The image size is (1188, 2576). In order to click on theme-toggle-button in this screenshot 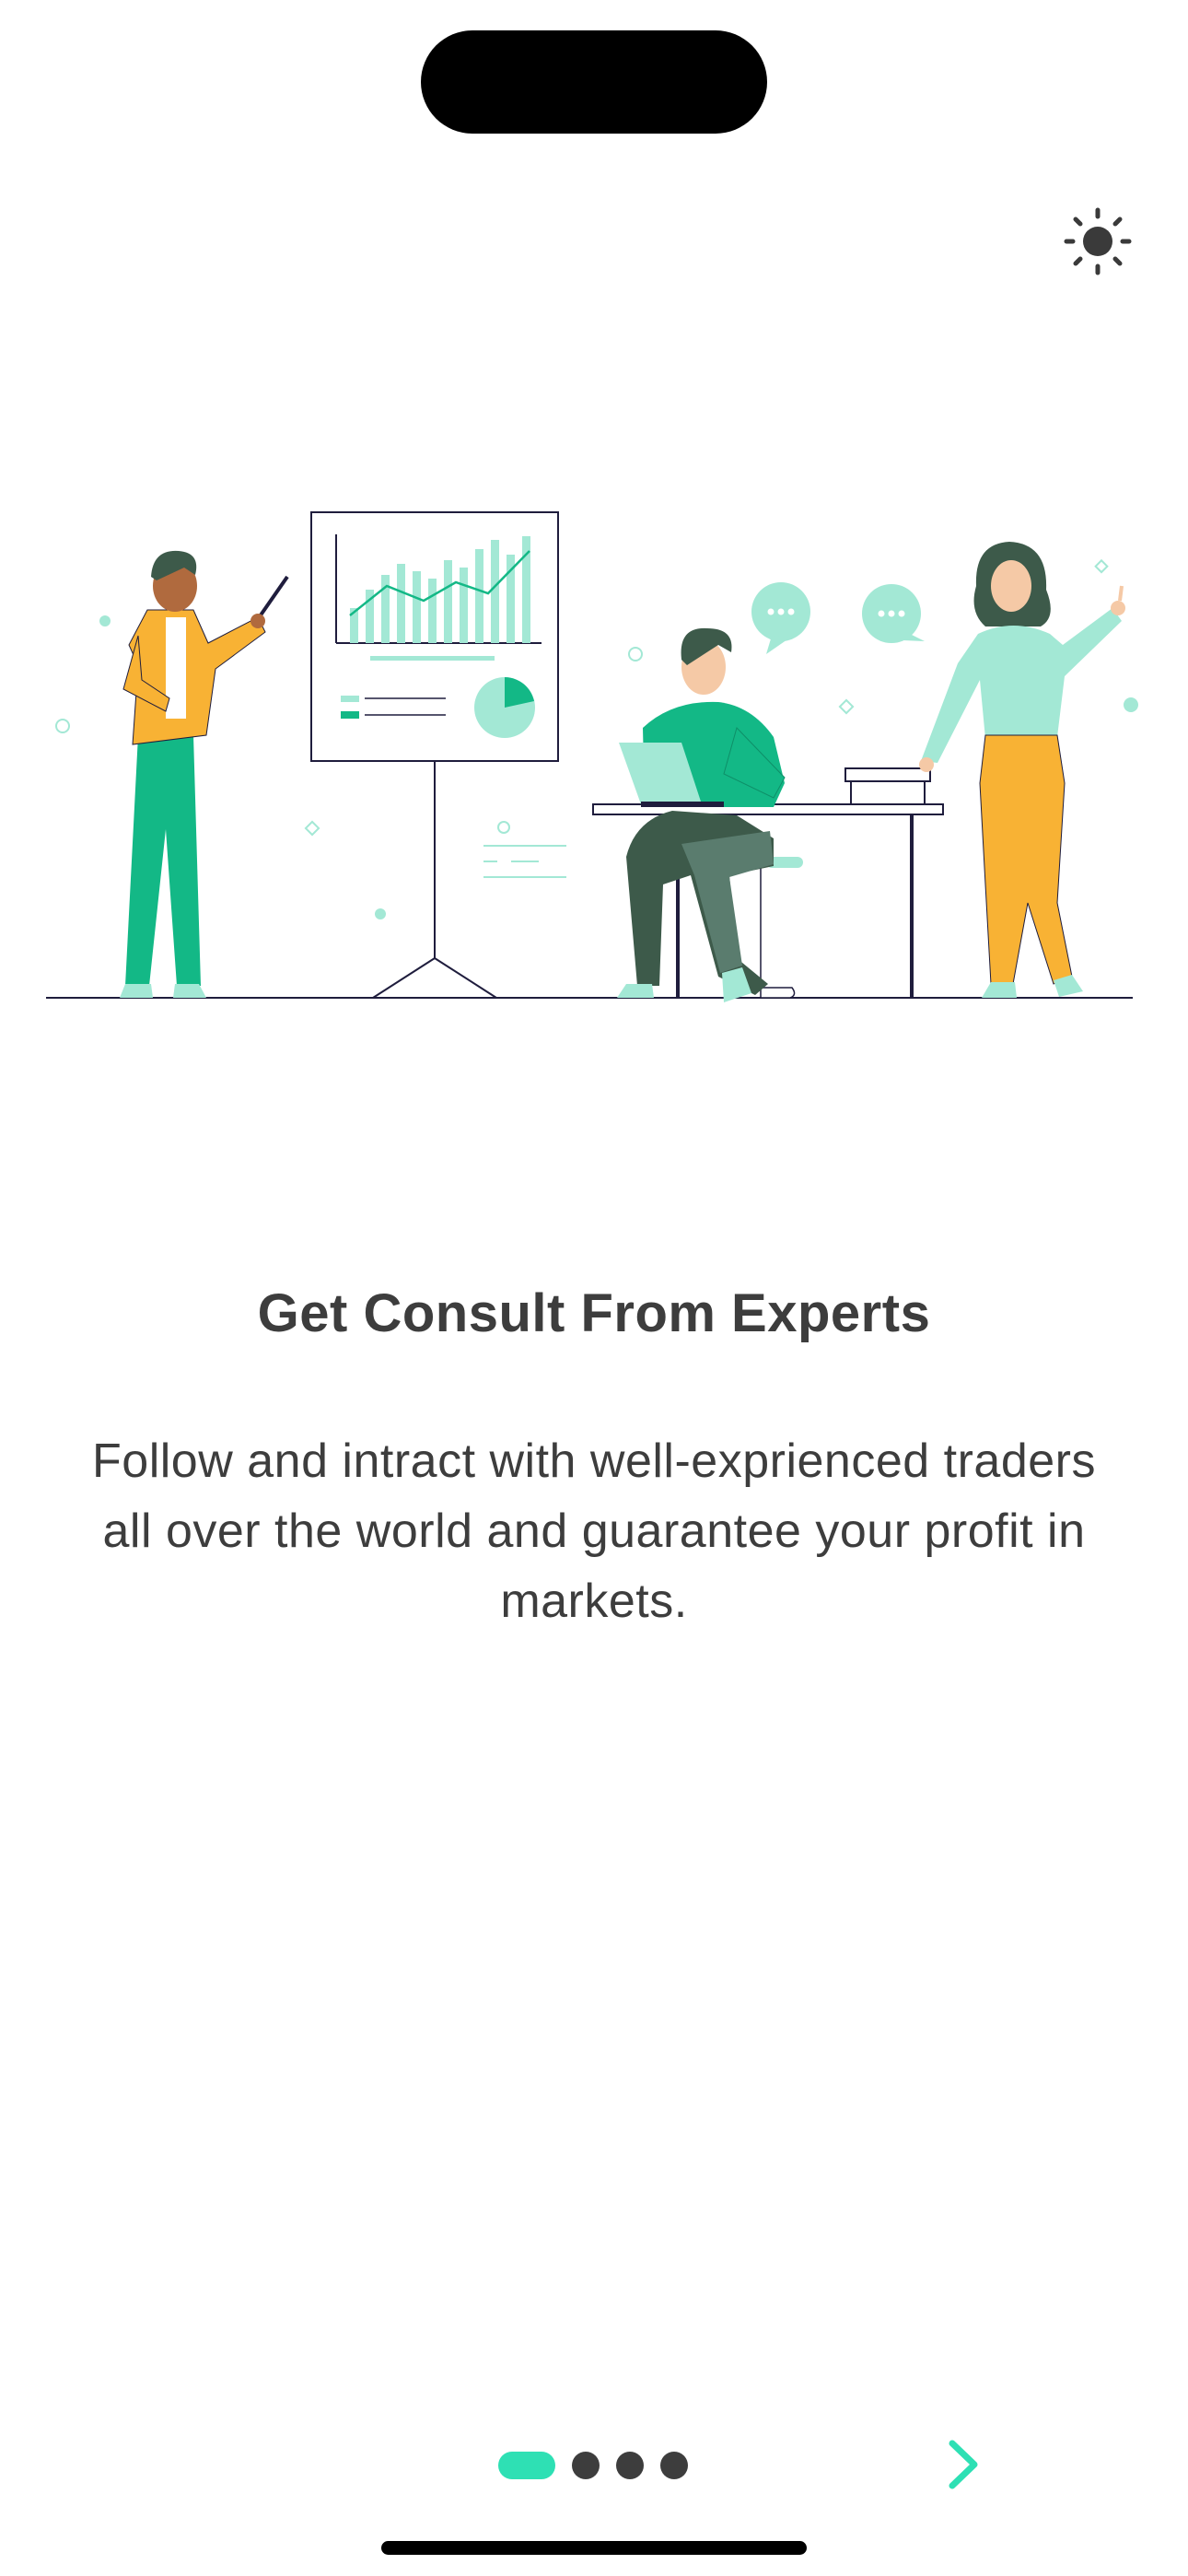, I will do `click(1098, 241)`.